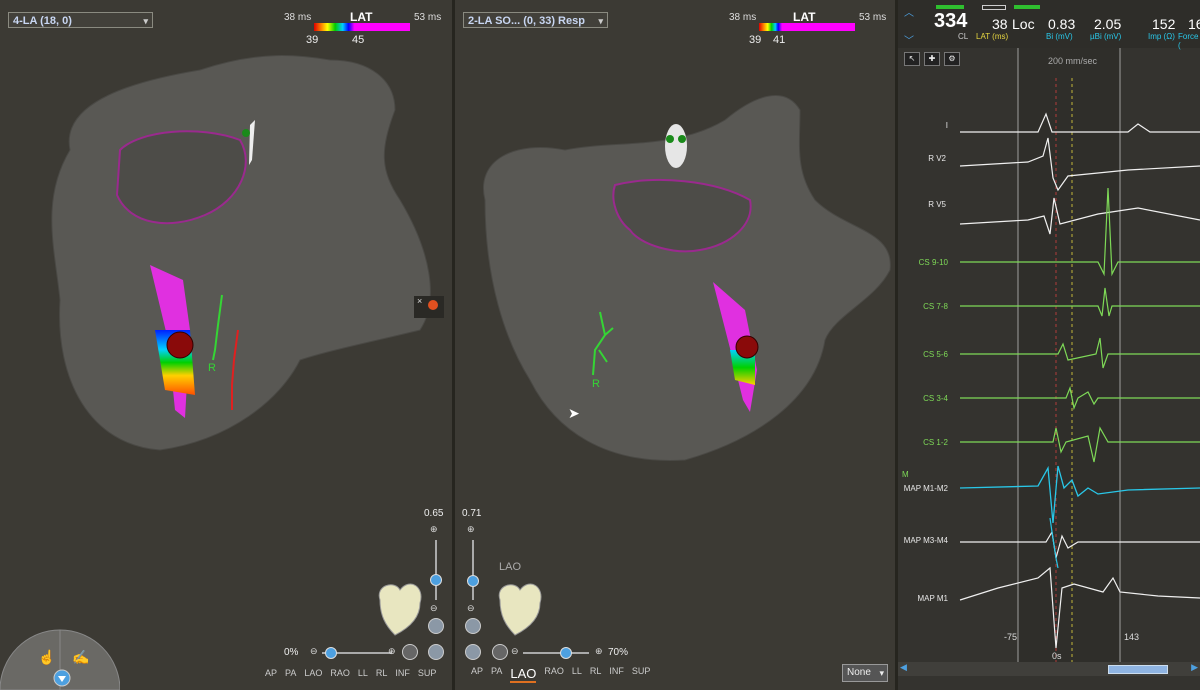 The width and height of the screenshot is (1200, 690). I want to click on view-buttons-left: AP PA LAO RAO LL RL INF SUP, so click(350, 673).